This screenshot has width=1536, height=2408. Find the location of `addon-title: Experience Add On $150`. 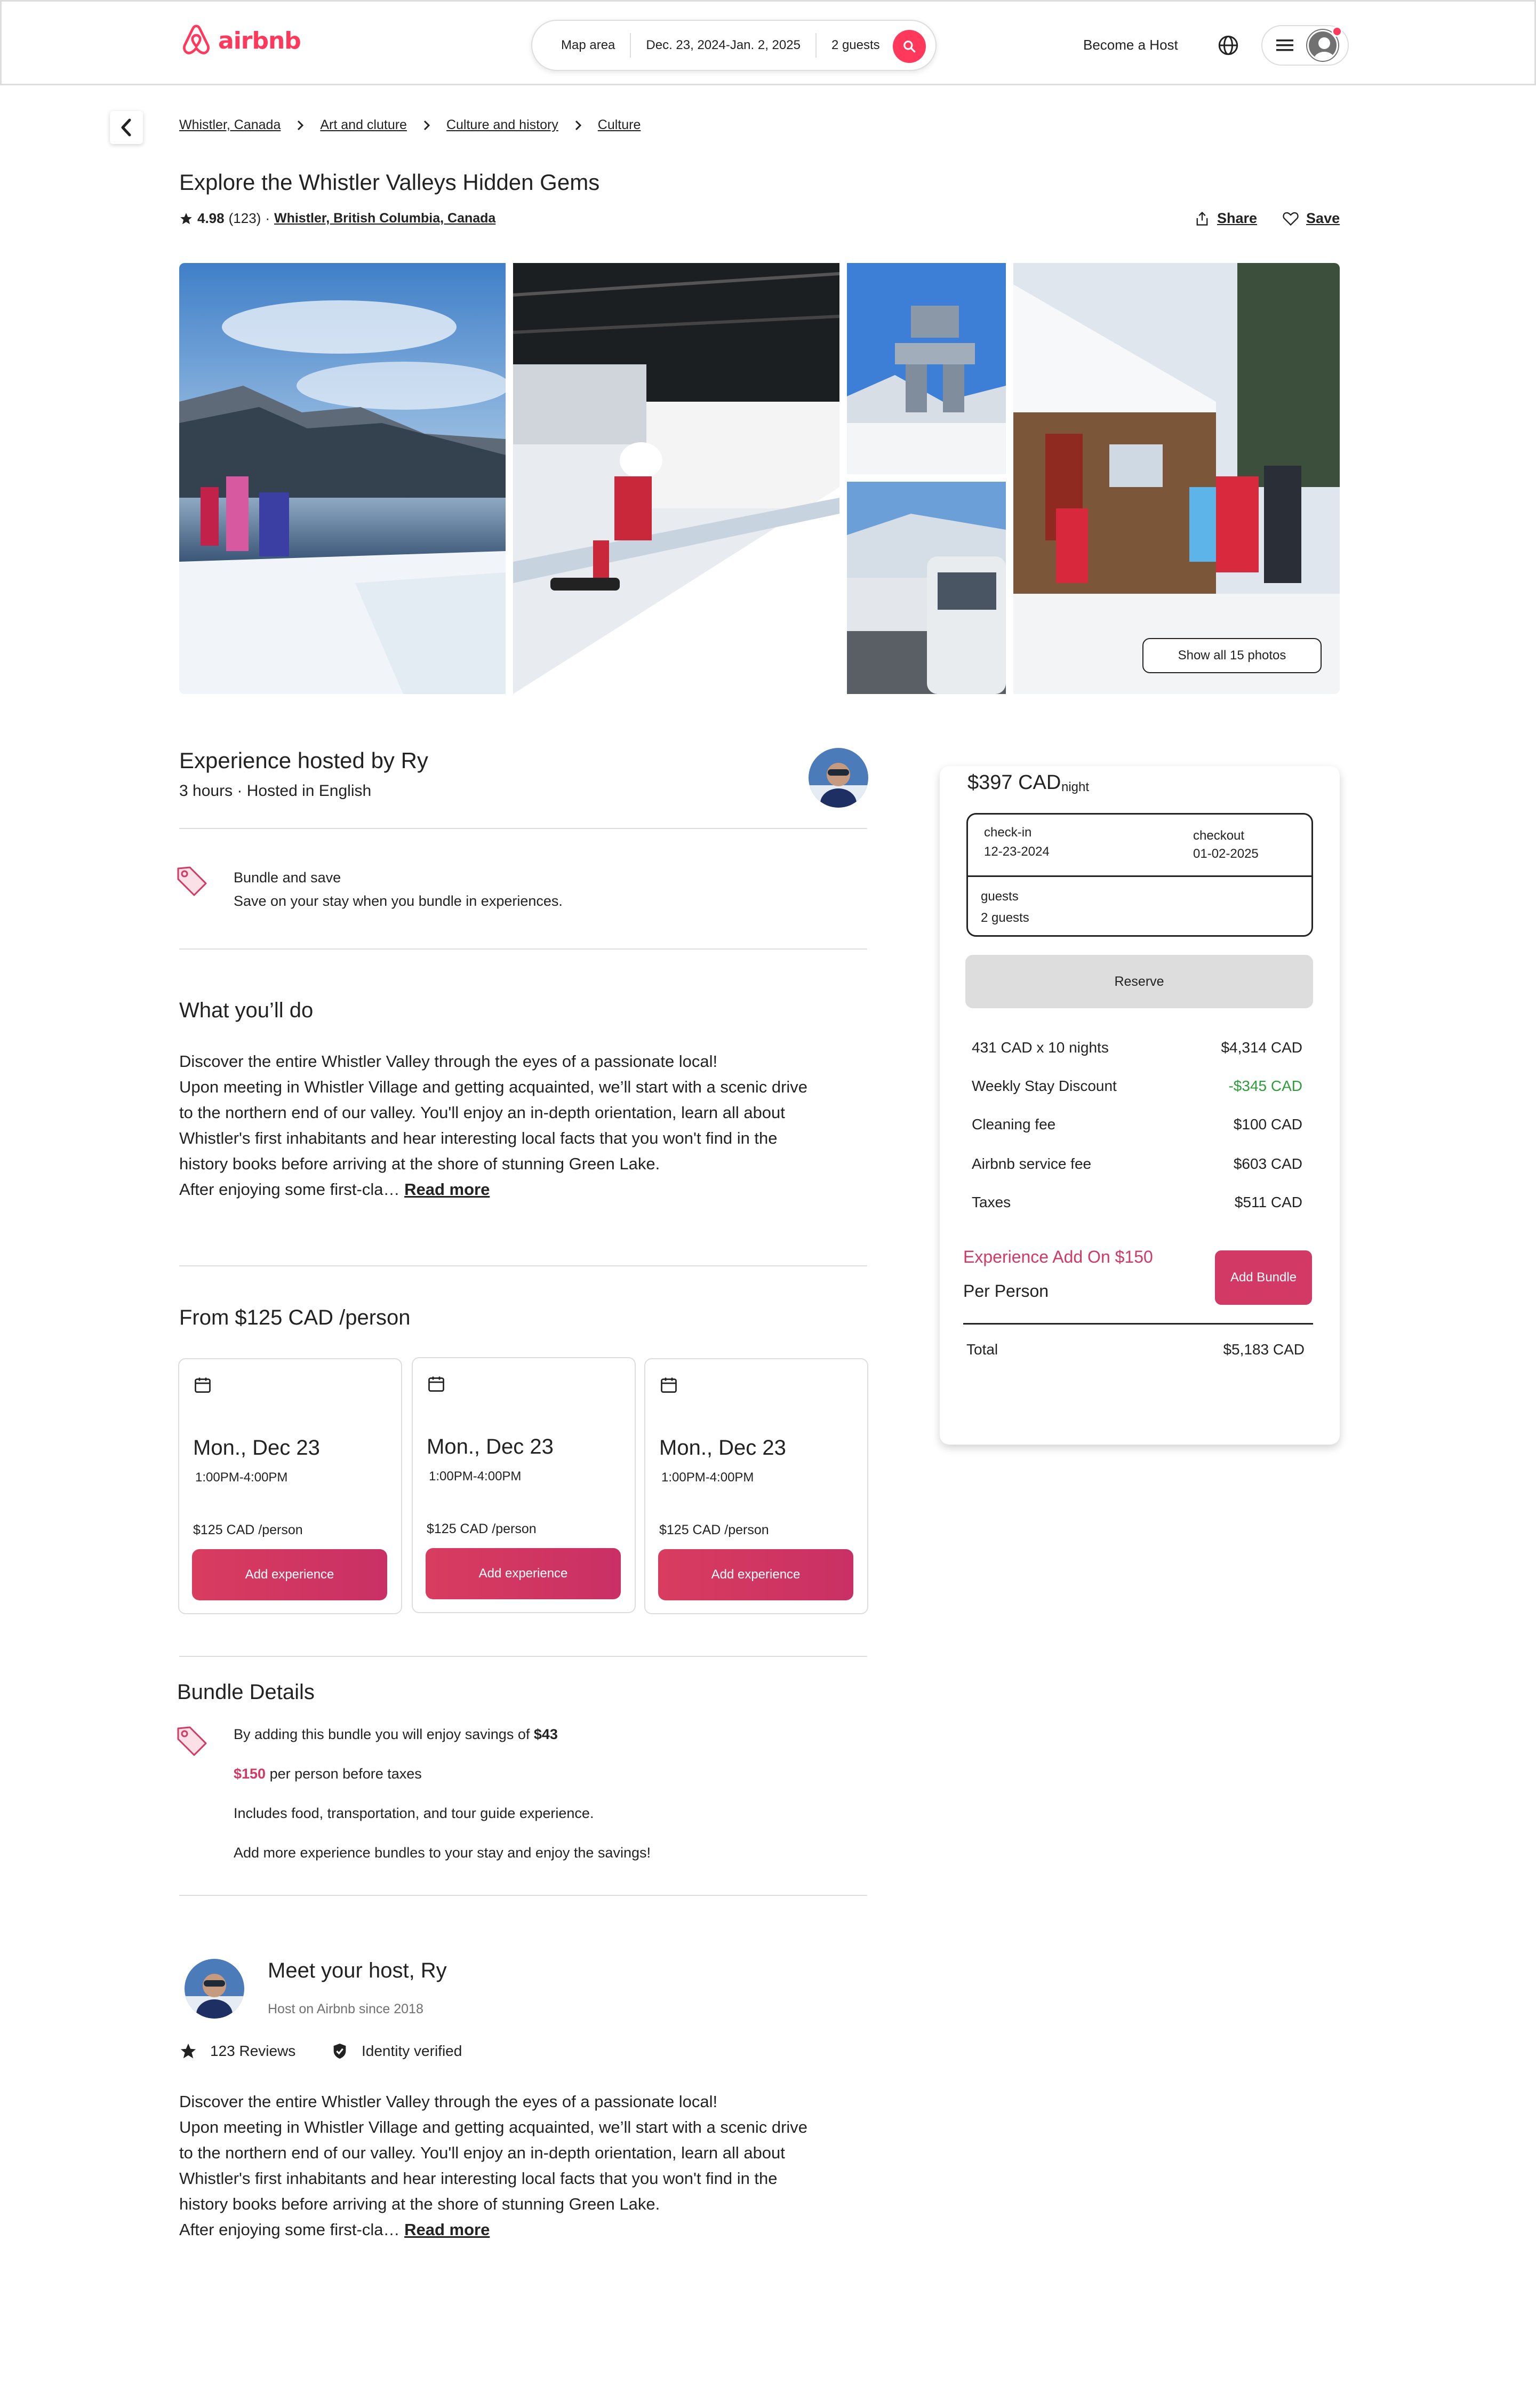

addon-title: Experience Add On $150 is located at coordinates (1058, 1257).